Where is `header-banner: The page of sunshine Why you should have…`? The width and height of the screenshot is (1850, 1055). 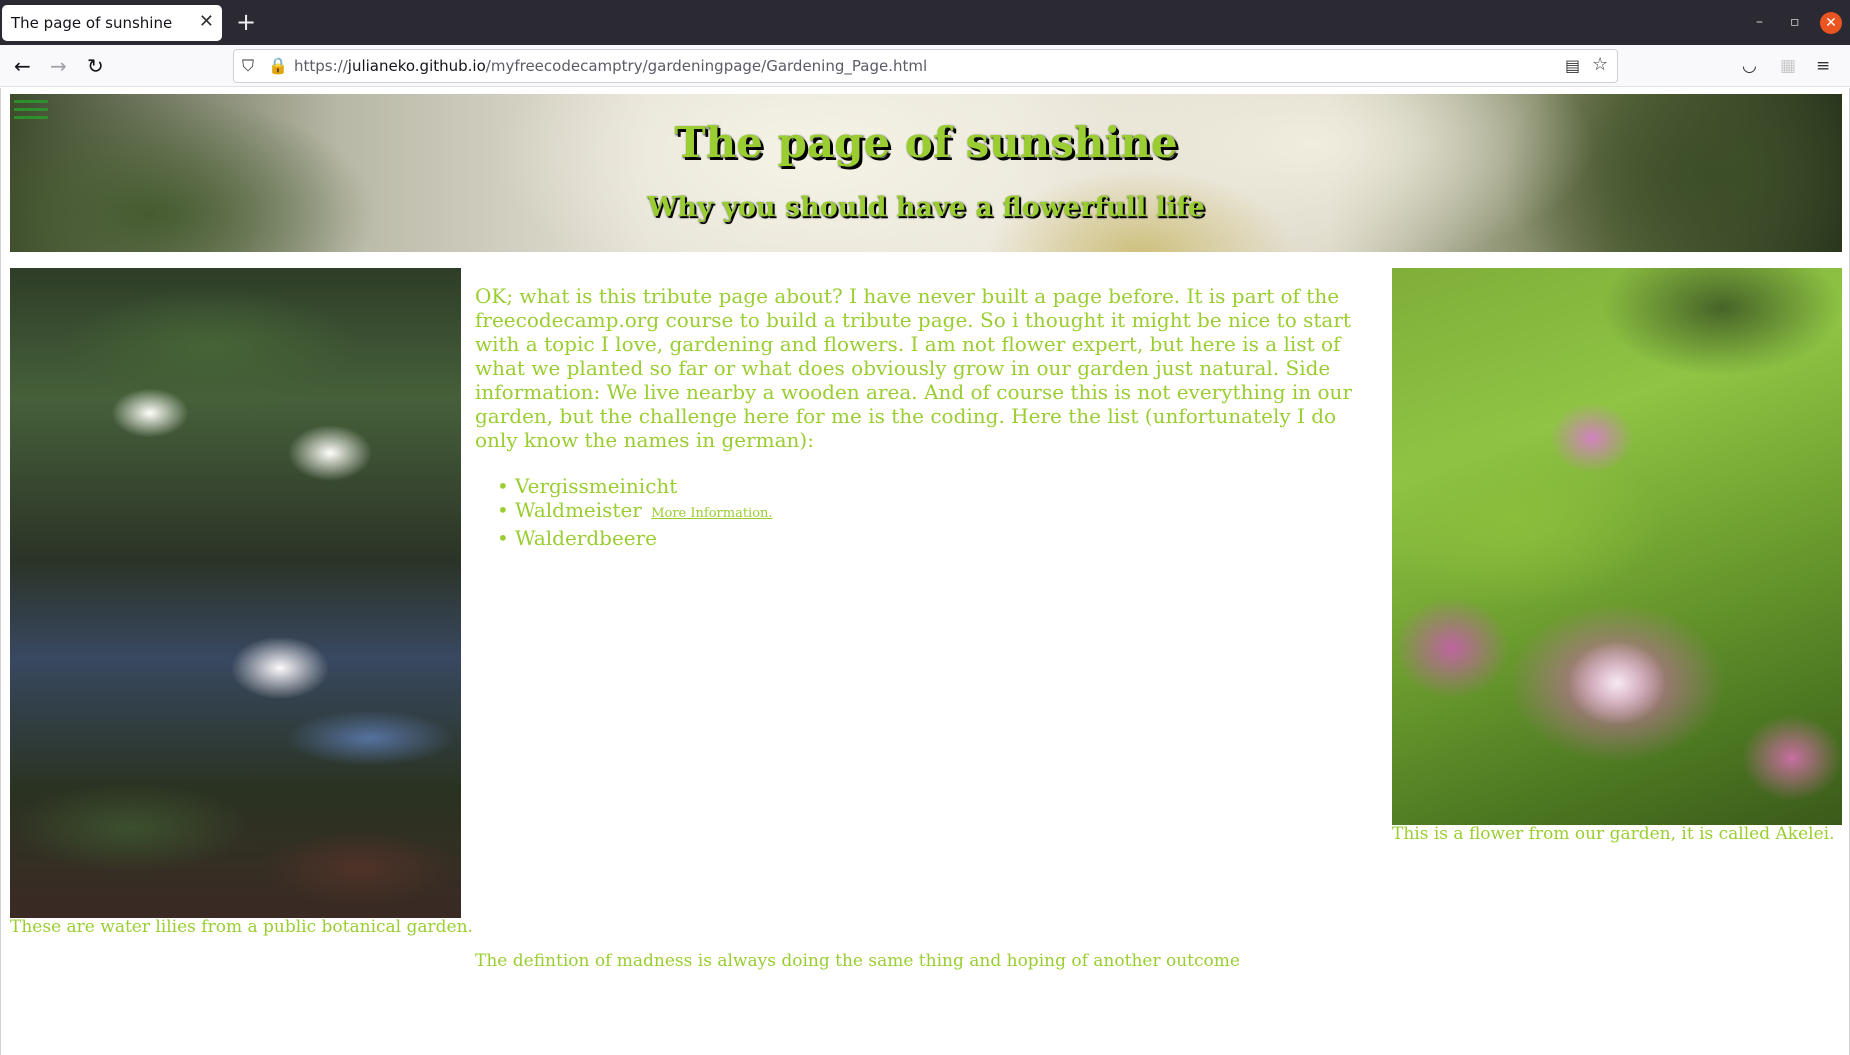 header-banner: The page of sunshine Why you should have… is located at coordinates (926, 173).